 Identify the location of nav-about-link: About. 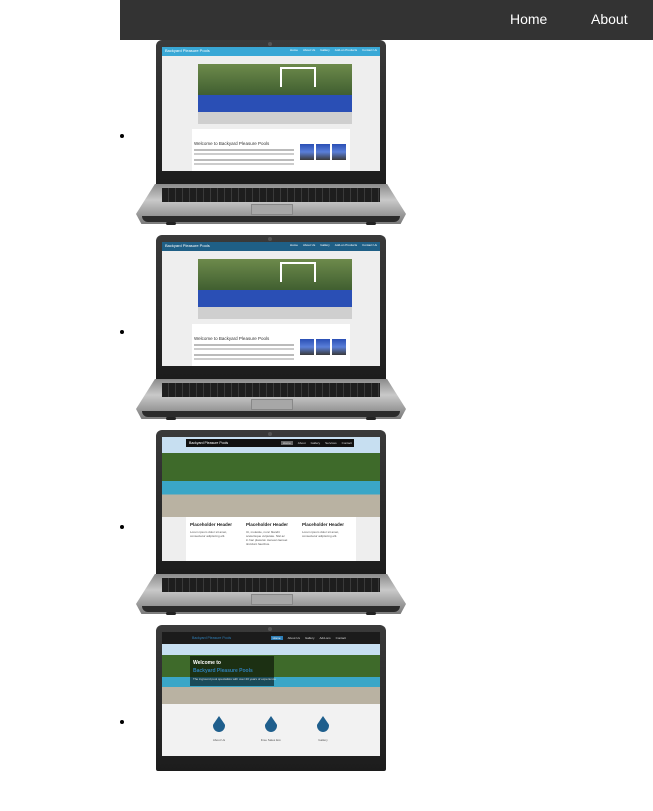
(609, 19).